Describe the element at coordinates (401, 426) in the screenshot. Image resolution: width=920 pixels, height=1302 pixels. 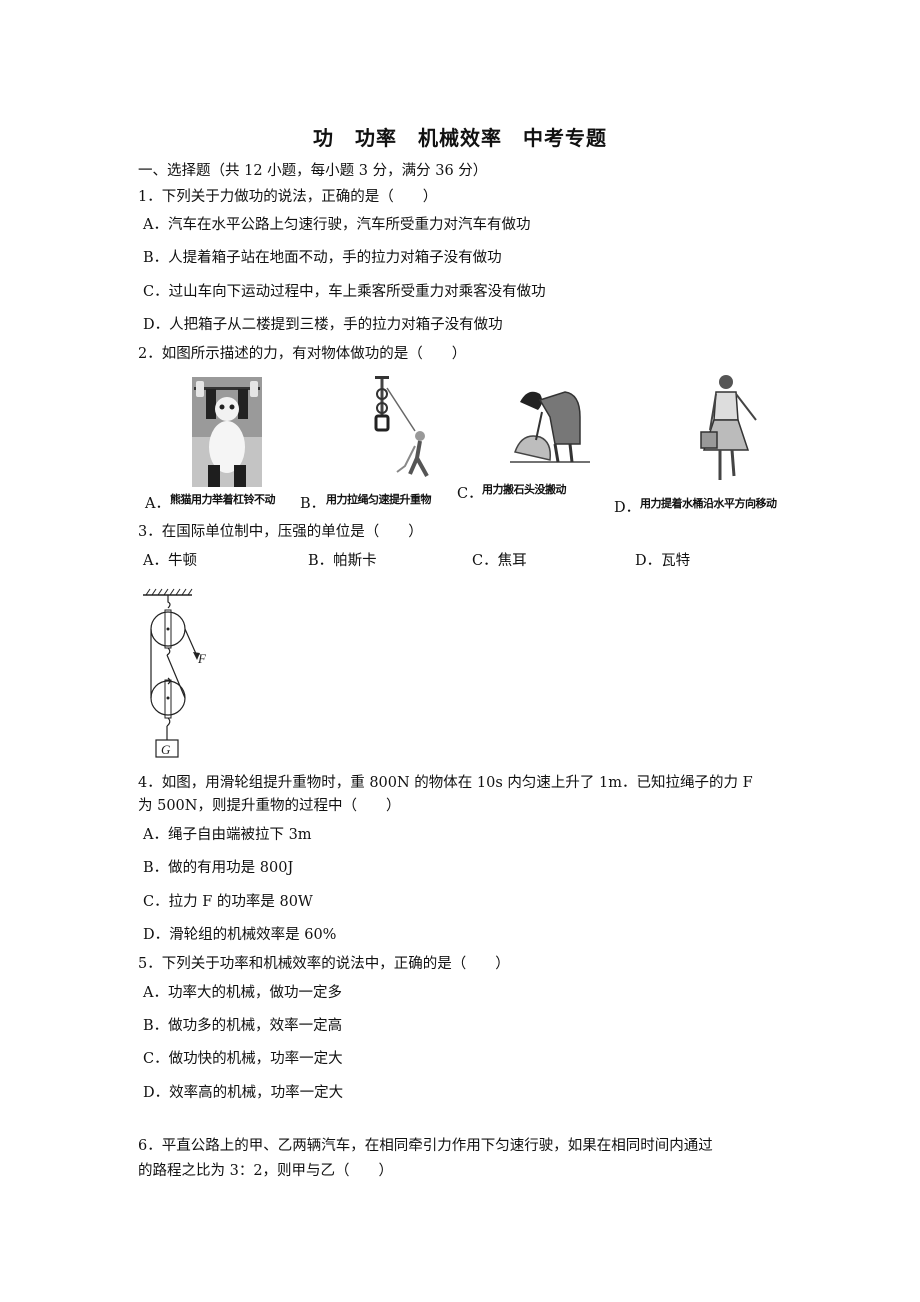
I see `man-pulling-rope-image` at that location.